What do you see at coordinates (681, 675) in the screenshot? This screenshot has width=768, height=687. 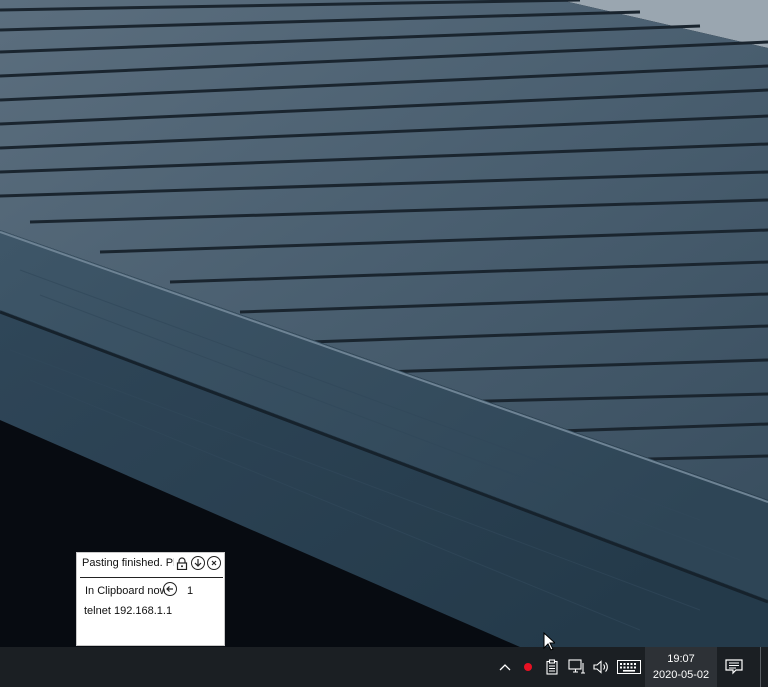 I see `clock-date: 2020-05-02` at bounding box center [681, 675].